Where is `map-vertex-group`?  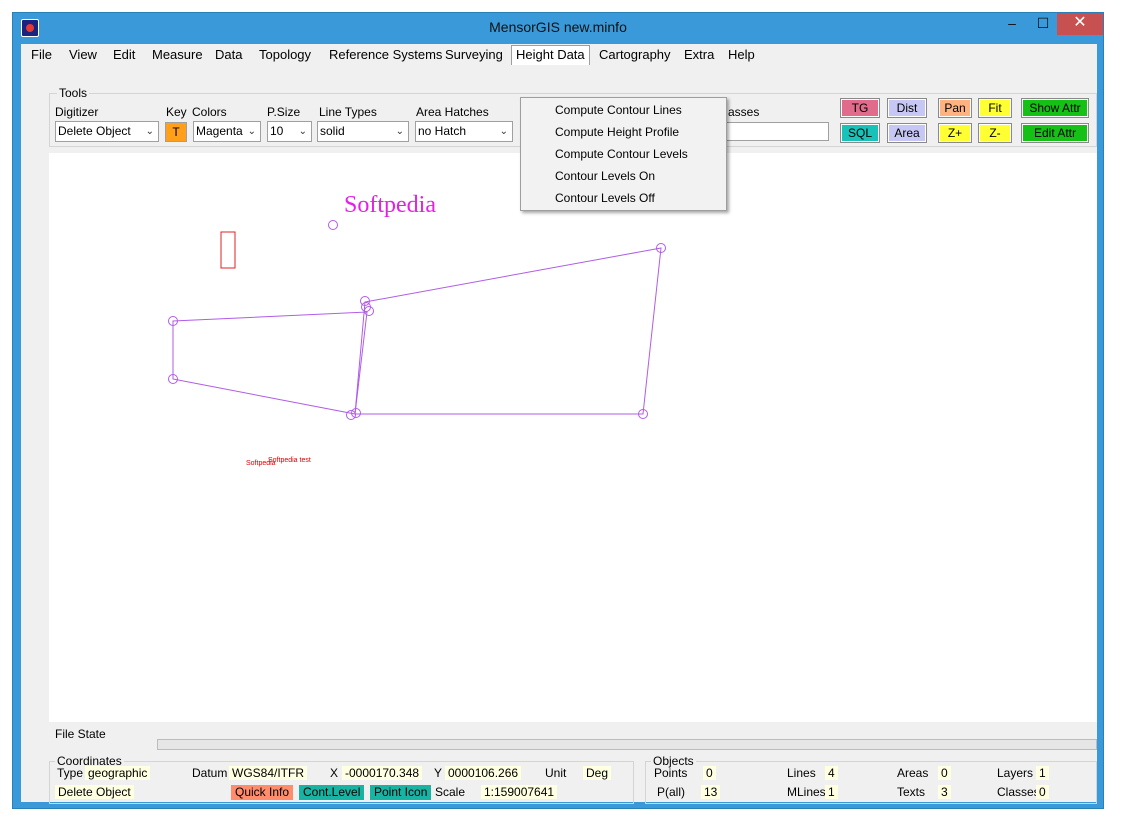
map-vertex-group is located at coordinates (417, 320).